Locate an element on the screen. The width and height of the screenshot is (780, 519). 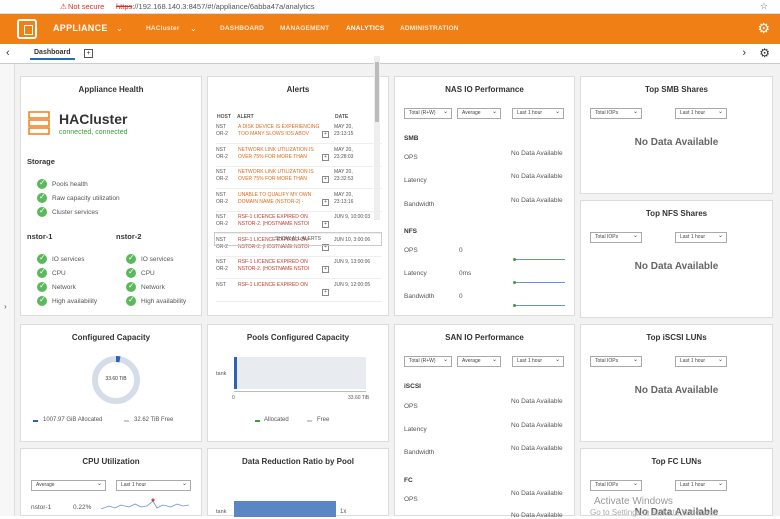
dashboard-settings-icon: ⚙ is located at coordinates (764, 53).